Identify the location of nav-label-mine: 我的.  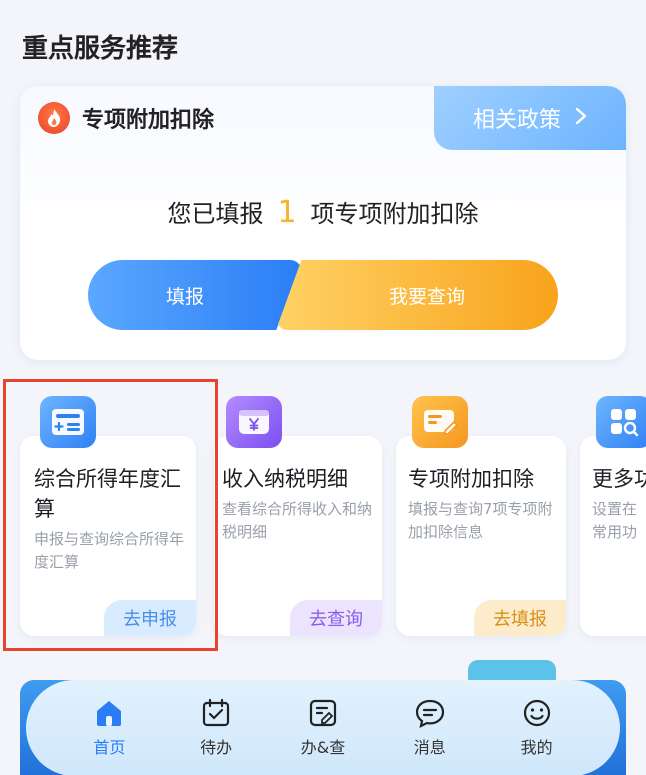
(536, 747).